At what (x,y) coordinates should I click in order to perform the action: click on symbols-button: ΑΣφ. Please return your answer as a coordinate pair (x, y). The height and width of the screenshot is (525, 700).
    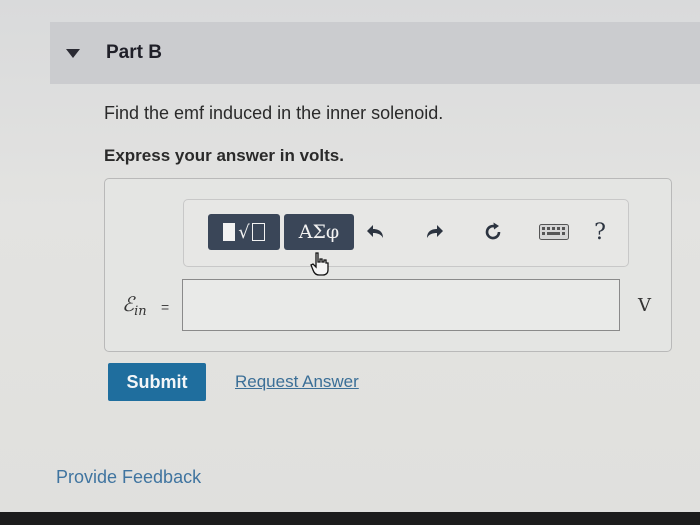
    Looking at the image, I should click on (319, 232).